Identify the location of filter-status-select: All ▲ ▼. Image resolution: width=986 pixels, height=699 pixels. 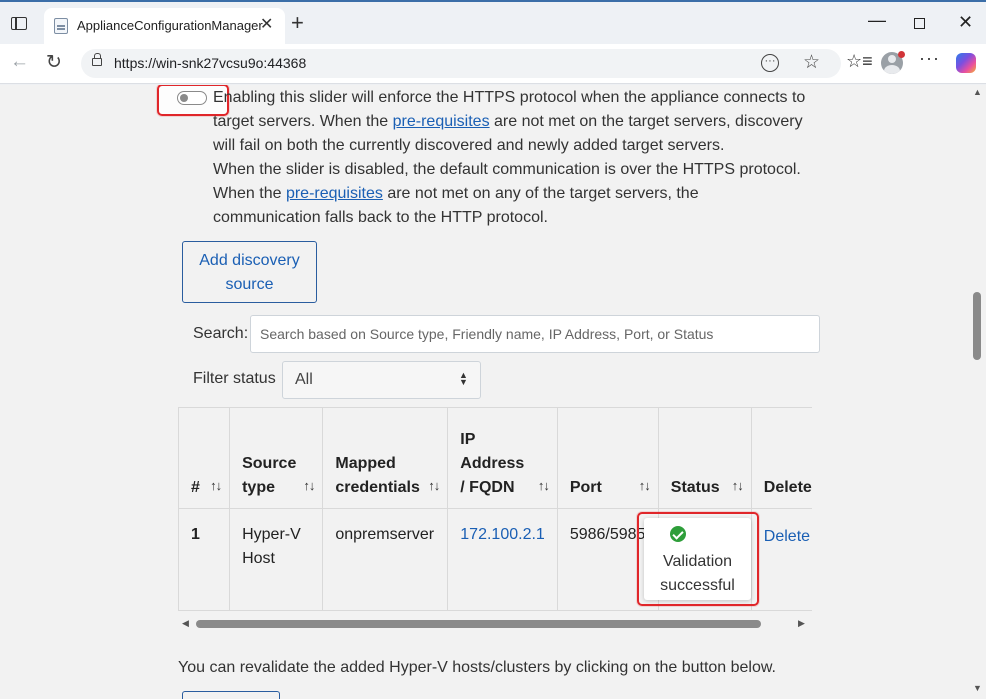
(381, 380).